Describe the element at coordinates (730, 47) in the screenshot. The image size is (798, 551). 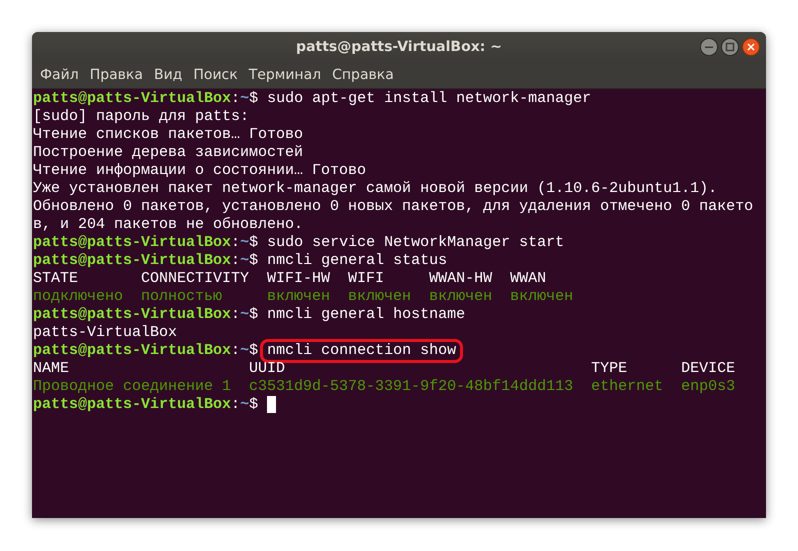
I see `maximize-button` at that location.